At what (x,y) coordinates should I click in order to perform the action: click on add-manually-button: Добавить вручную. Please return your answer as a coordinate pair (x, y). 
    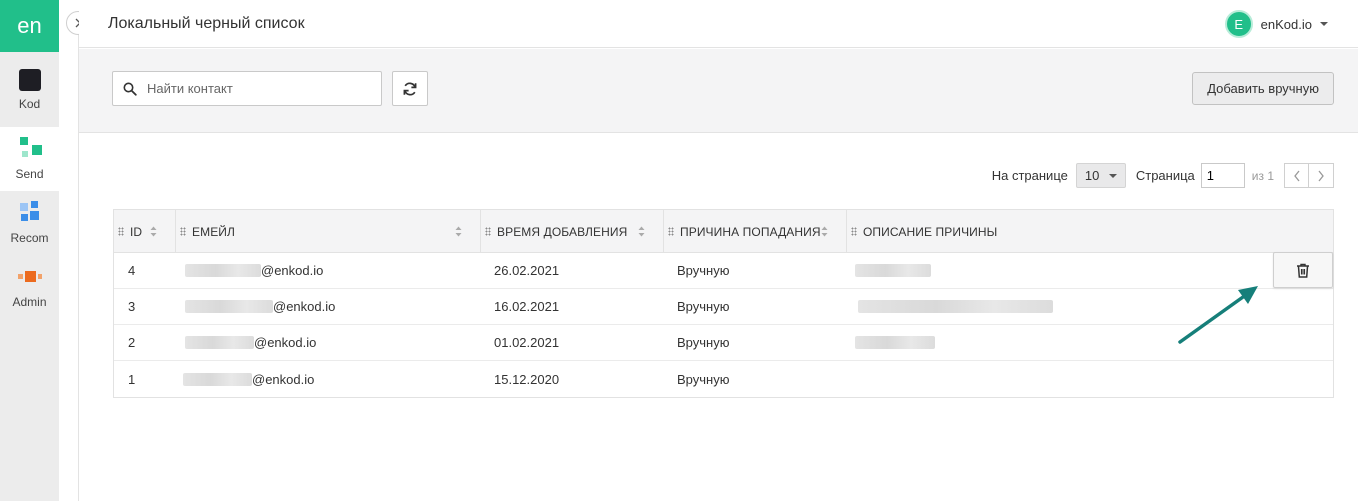
    Looking at the image, I should click on (1263, 88).